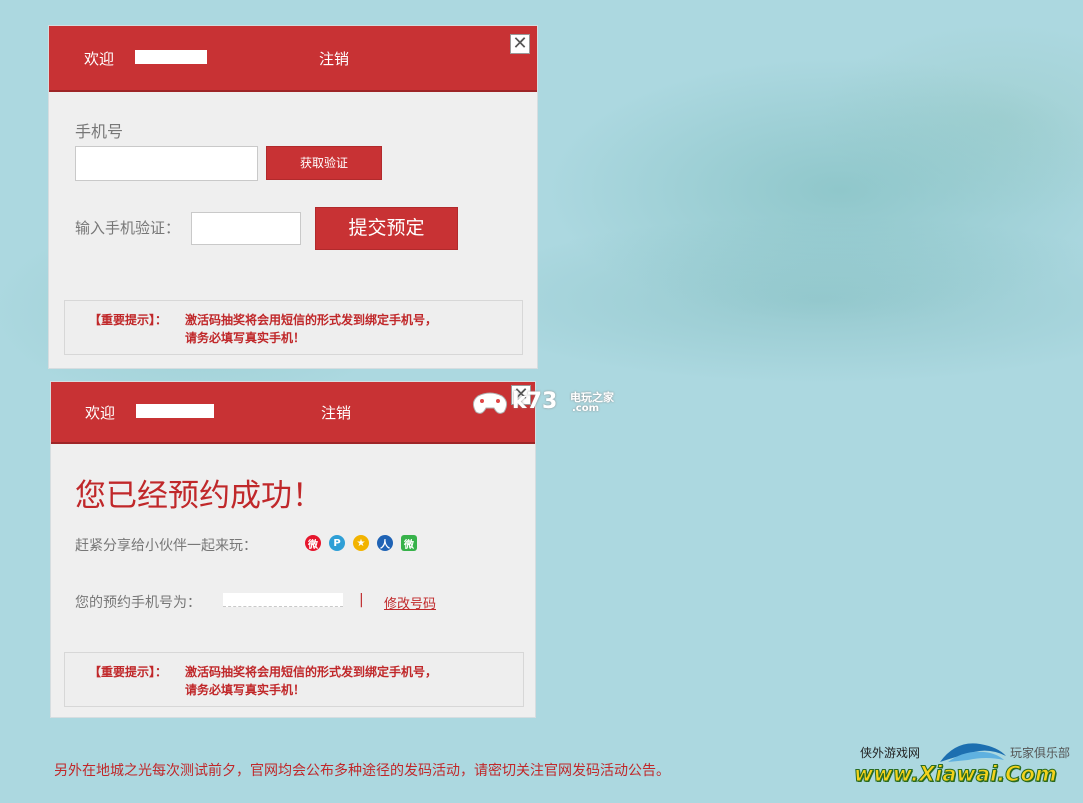 This screenshot has height=803, width=1083. What do you see at coordinates (337, 543) in the screenshot?
I see `tencent-weibo-icon: P` at bounding box center [337, 543].